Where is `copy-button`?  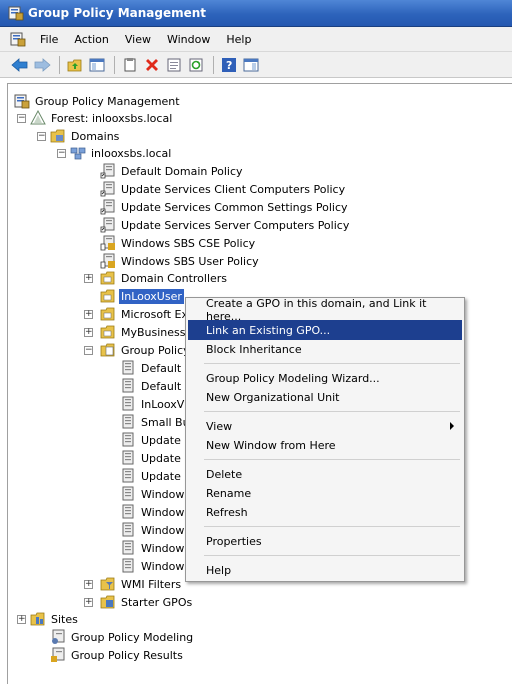 copy-button is located at coordinates (130, 65).